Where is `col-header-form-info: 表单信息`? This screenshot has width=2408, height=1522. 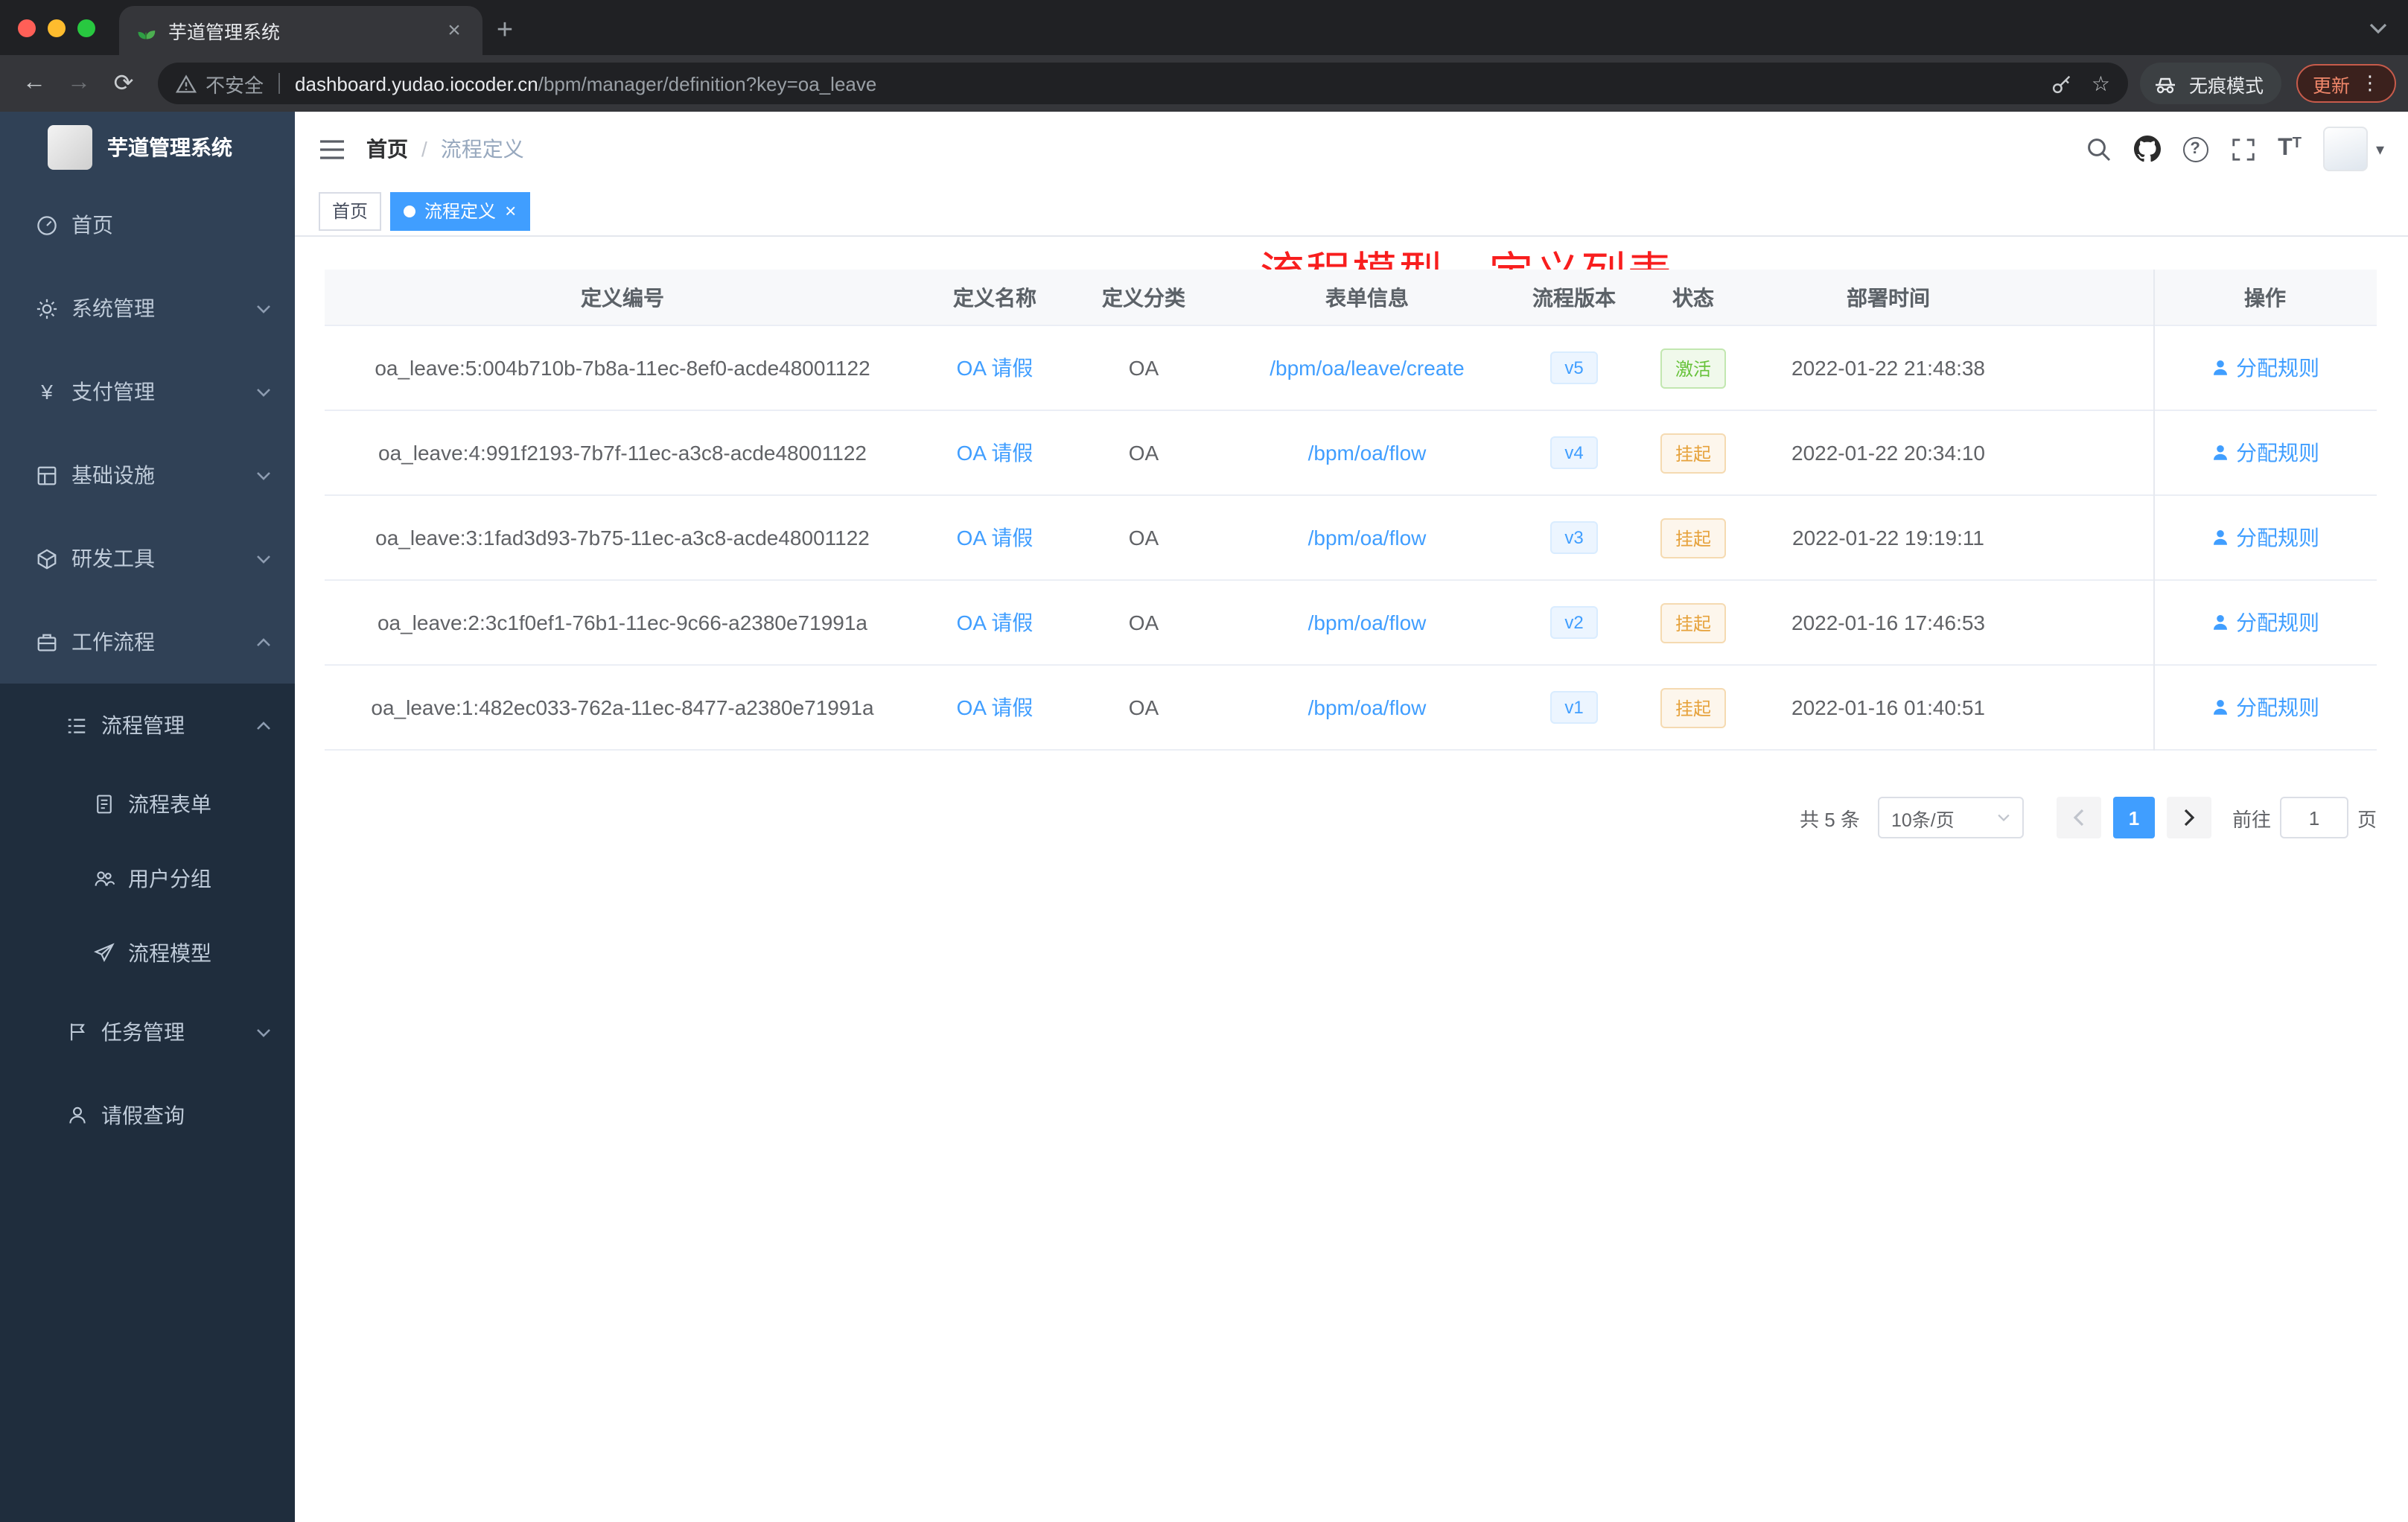 col-header-form-info: 表单信息 is located at coordinates (1367, 297).